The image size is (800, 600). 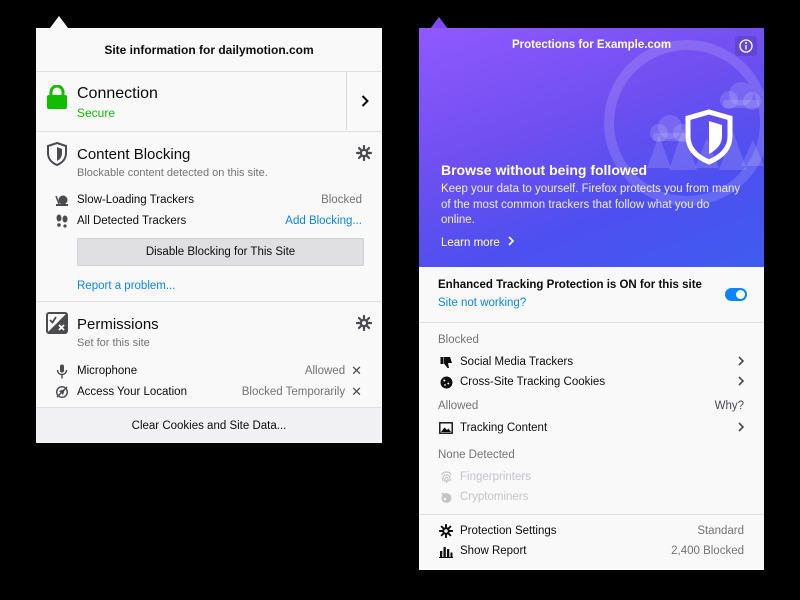 I want to click on popup-arrow, so click(x=59, y=22).